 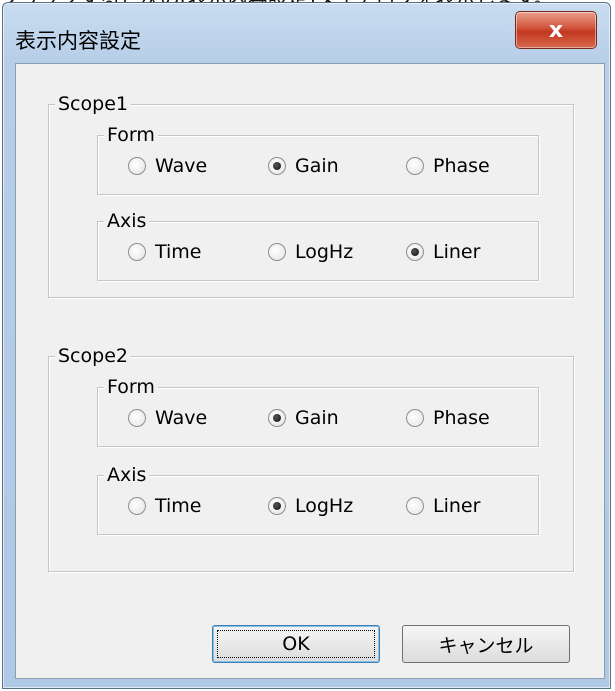 I want to click on scope1-axis-label: Axis, so click(x=127, y=221).